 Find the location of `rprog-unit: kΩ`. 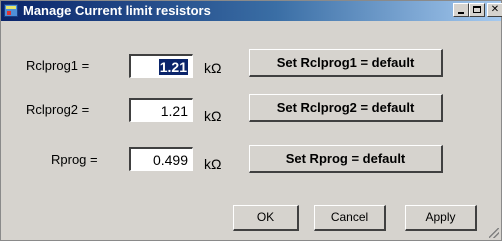

rprog-unit: kΩ is located at coordinates (213, 164).